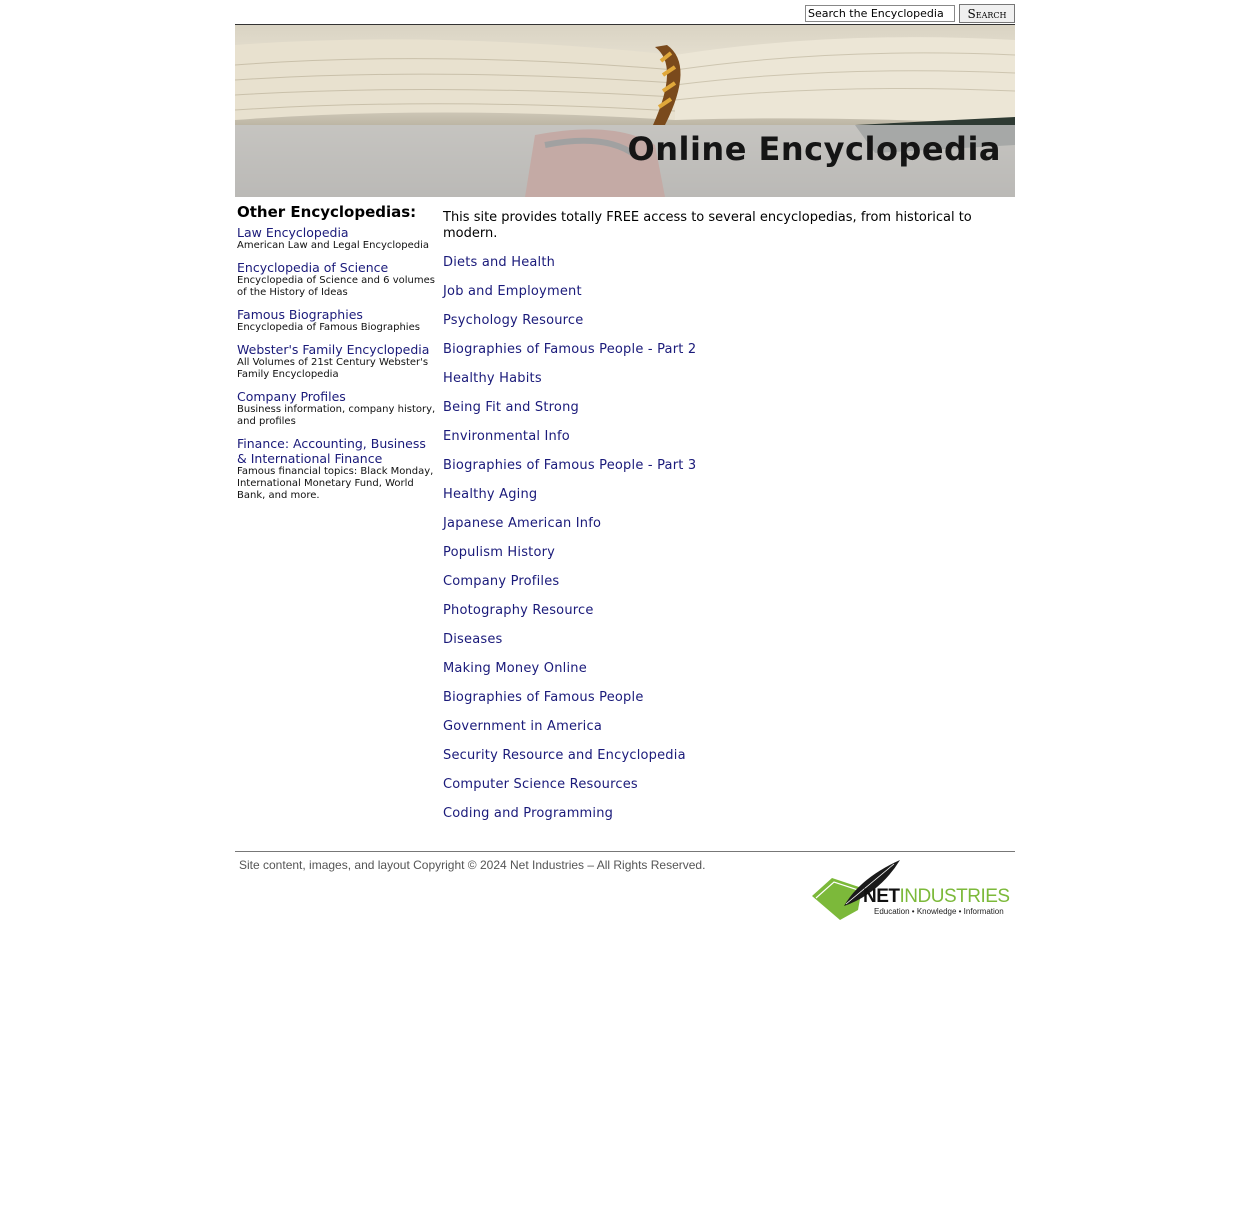  I want to click on search-input, so click(880, 13).